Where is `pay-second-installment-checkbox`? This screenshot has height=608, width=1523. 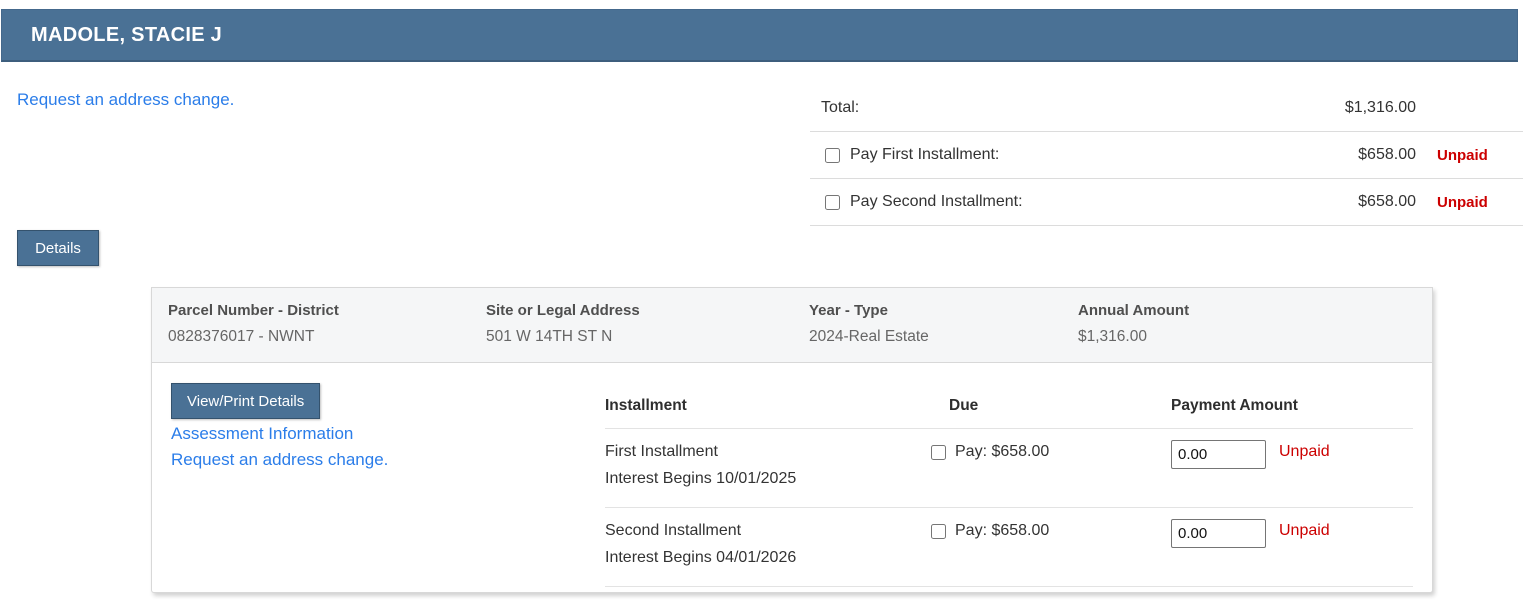 pay-second-installment-checkbox is located at coordinates (832, 202).